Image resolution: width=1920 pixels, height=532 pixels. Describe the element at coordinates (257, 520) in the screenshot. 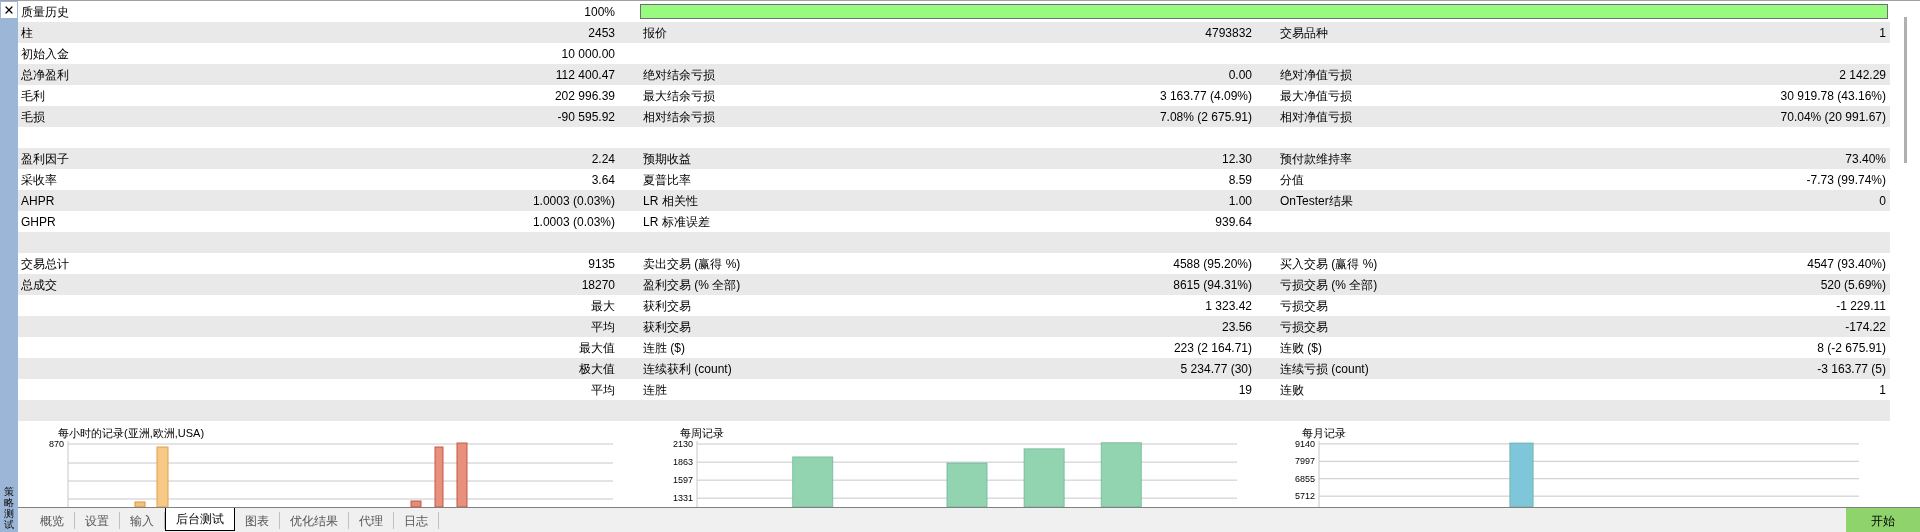

I see `tab: 图表` at that location.